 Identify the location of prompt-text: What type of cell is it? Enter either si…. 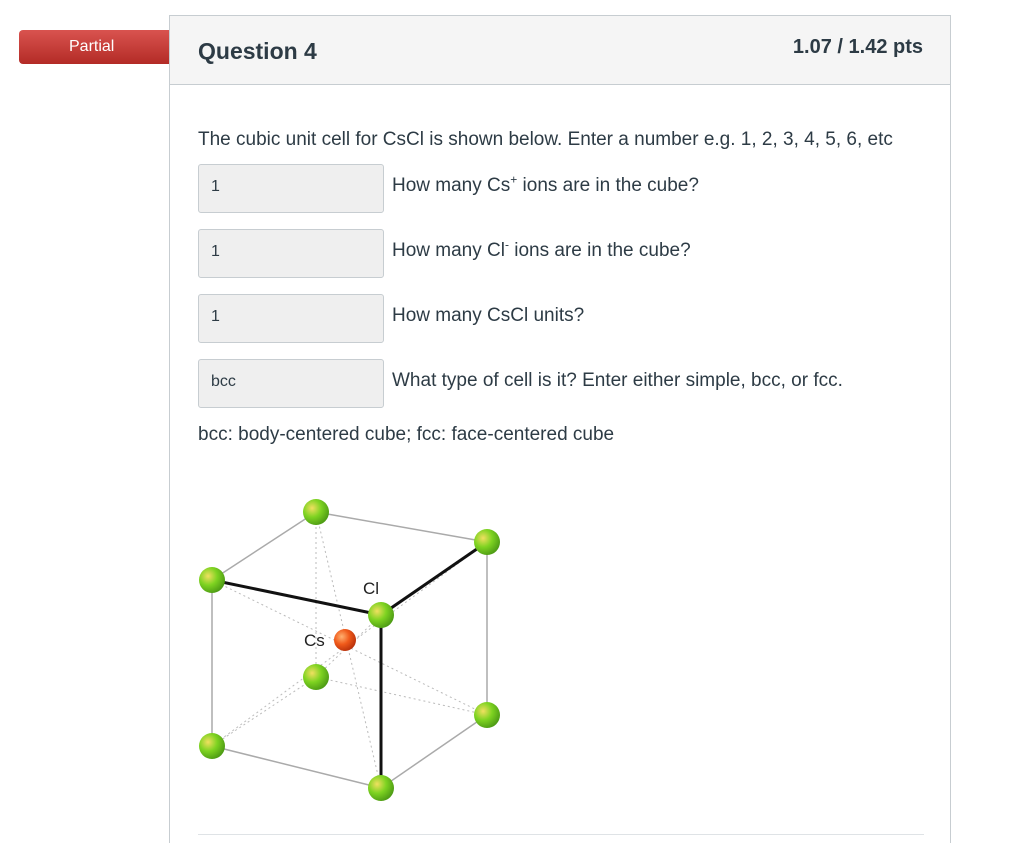
(617, 380).